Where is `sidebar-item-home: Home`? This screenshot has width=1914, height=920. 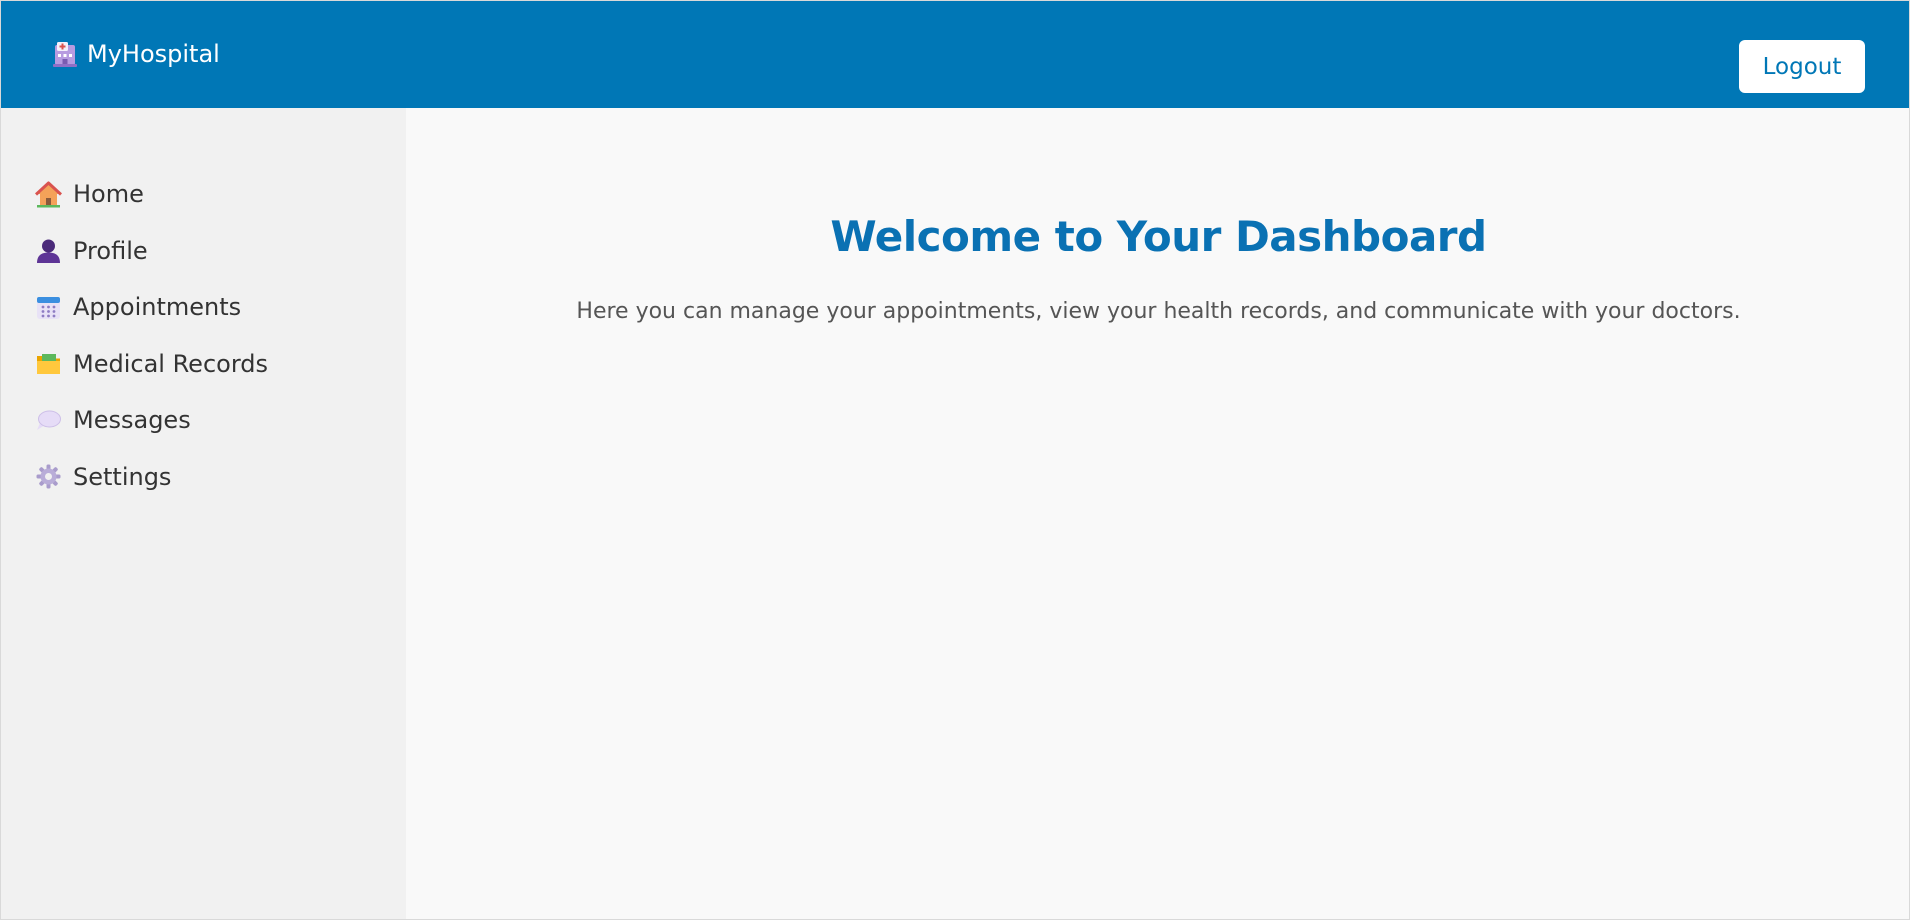 sidebar-item-home: Home is located at coordinates (151, 194).